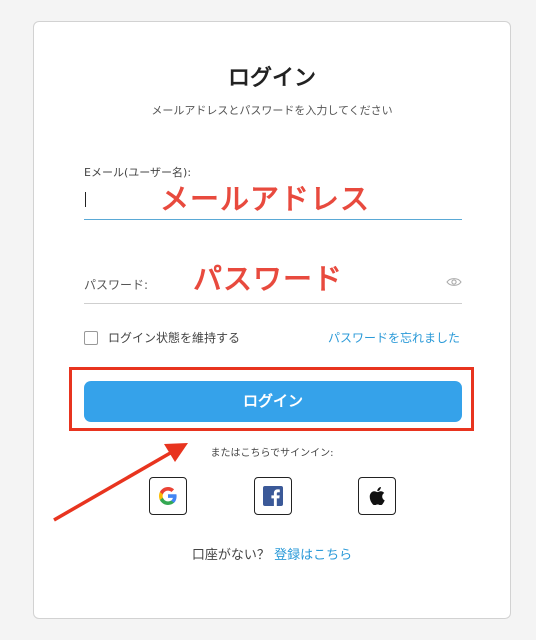 The image size is (536, 640). What do you see at coordinates (91, 337) in the screenshot?
I see `remember-checkbox` at bounding box center [91, 337].